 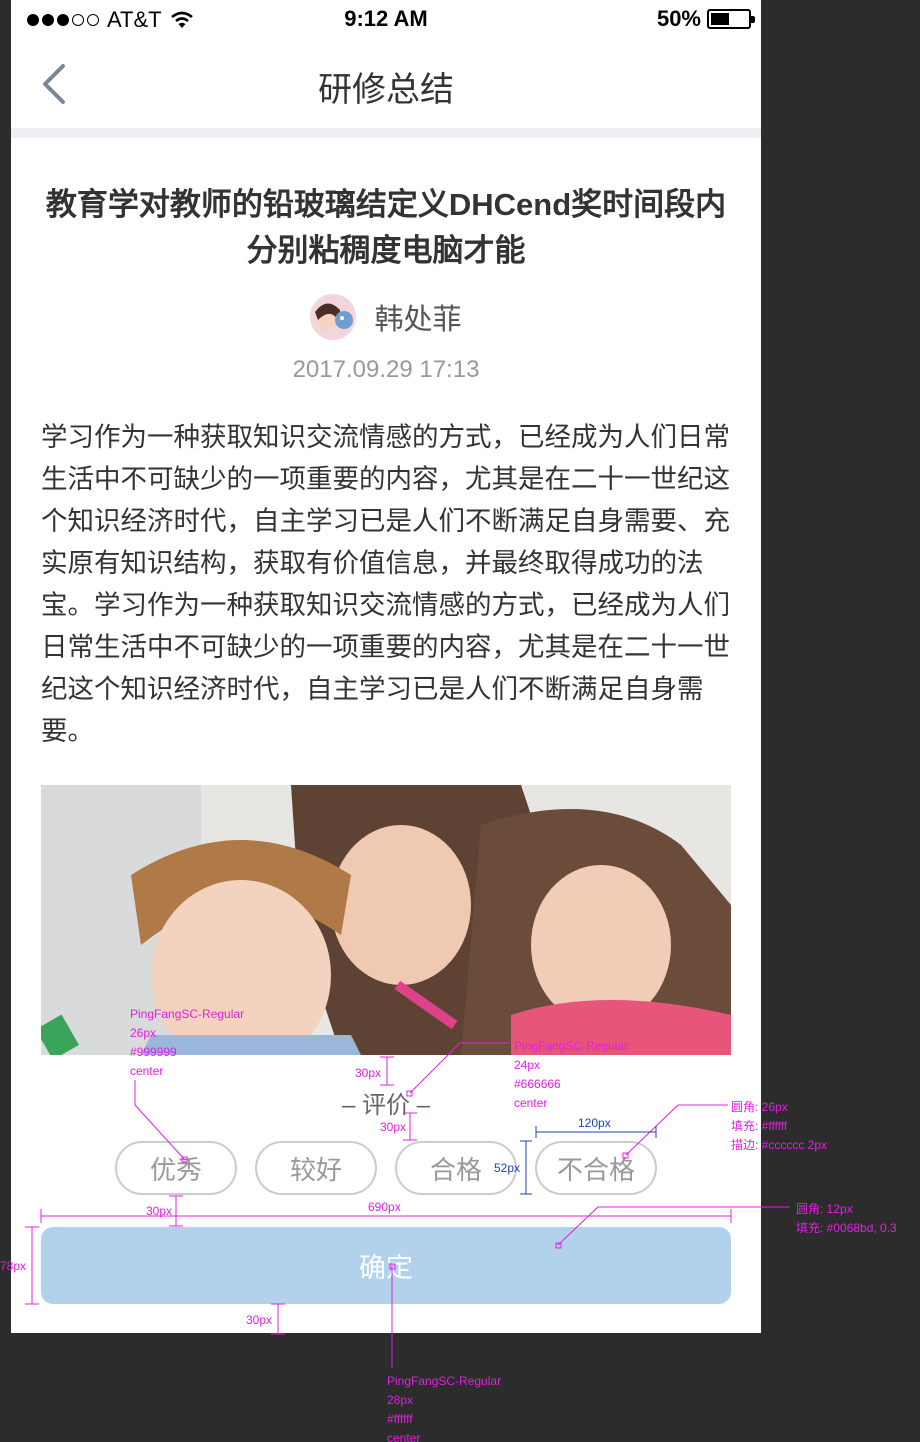 I want to click on battery-percent: 50%, so click(x=678, y=18).